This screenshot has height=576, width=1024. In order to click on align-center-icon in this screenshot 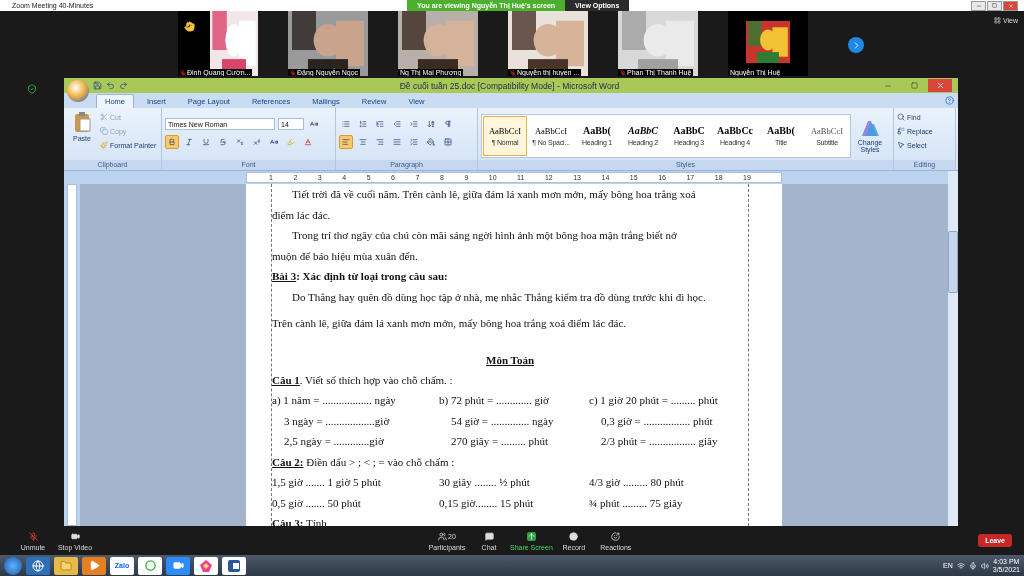, I will do `click(363, 142)`.